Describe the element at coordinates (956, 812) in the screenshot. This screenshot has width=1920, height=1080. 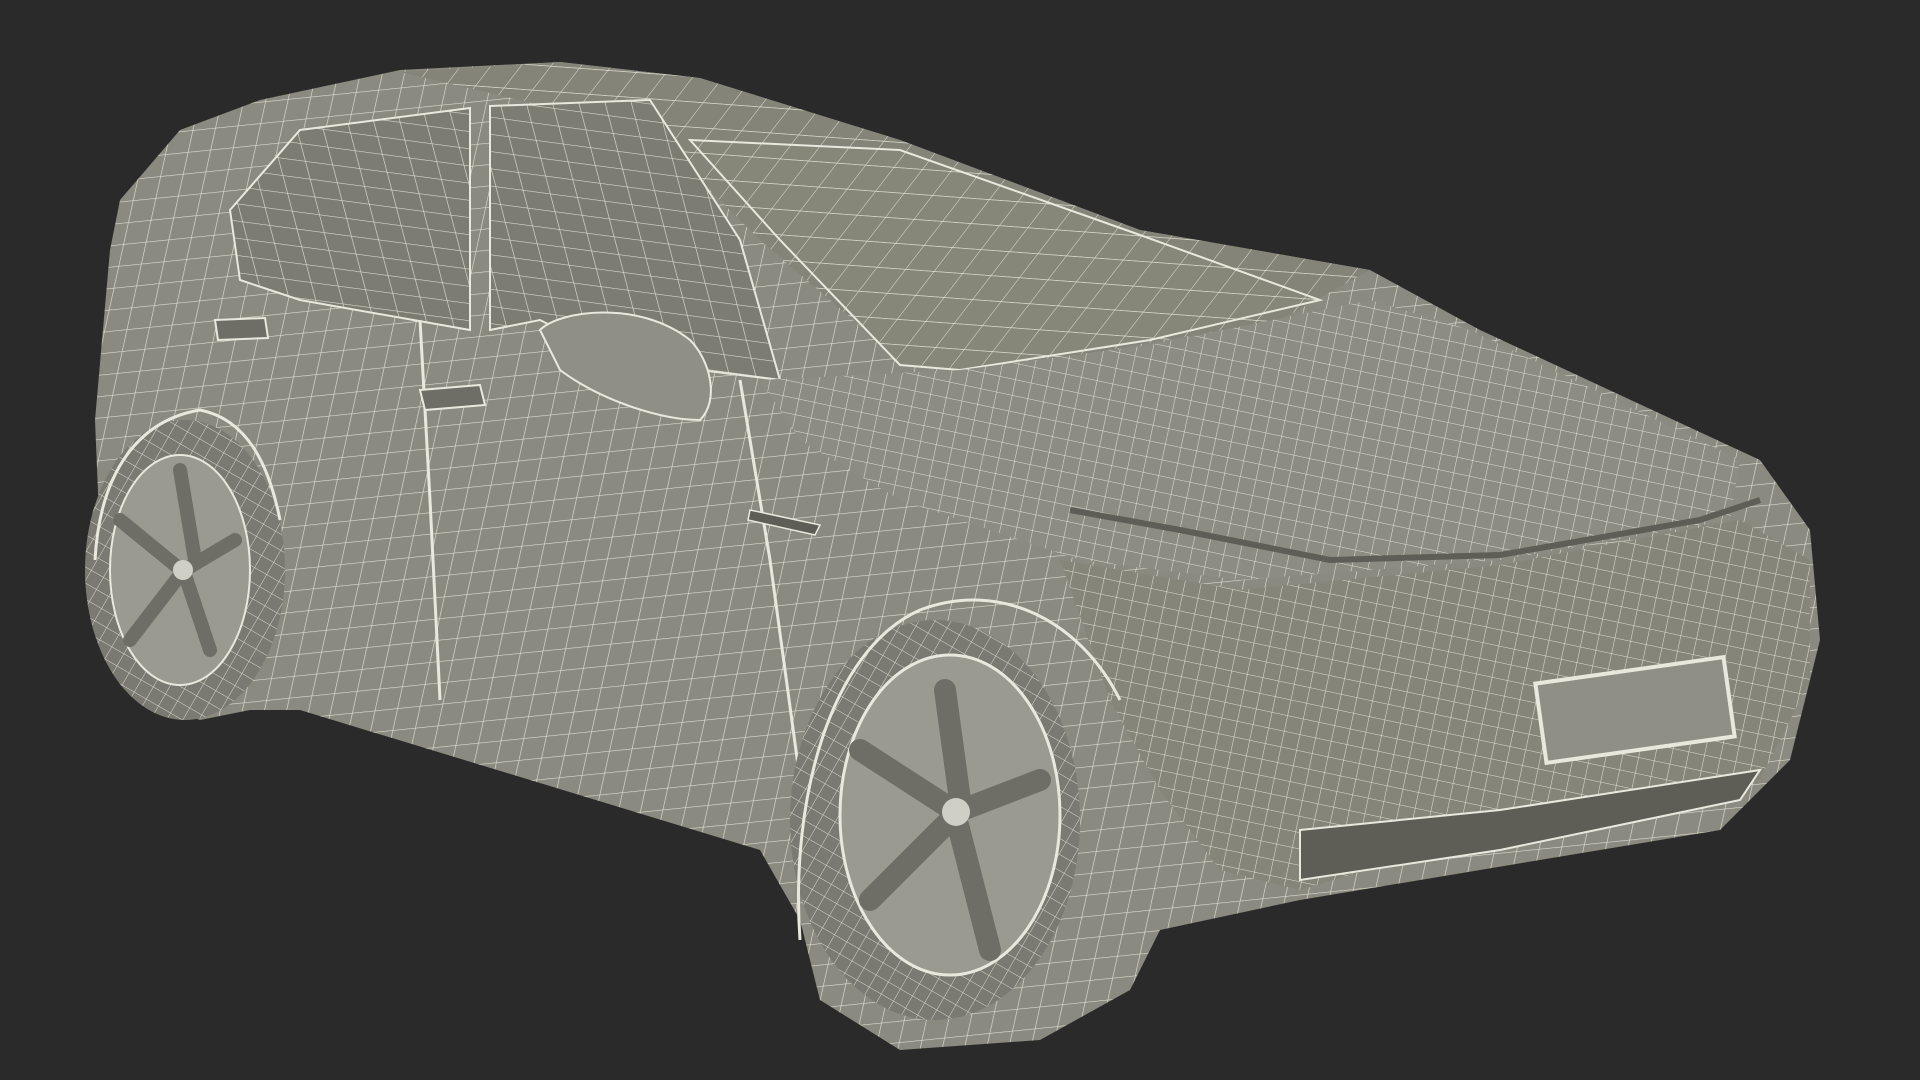
I see `front-hub` at that location.